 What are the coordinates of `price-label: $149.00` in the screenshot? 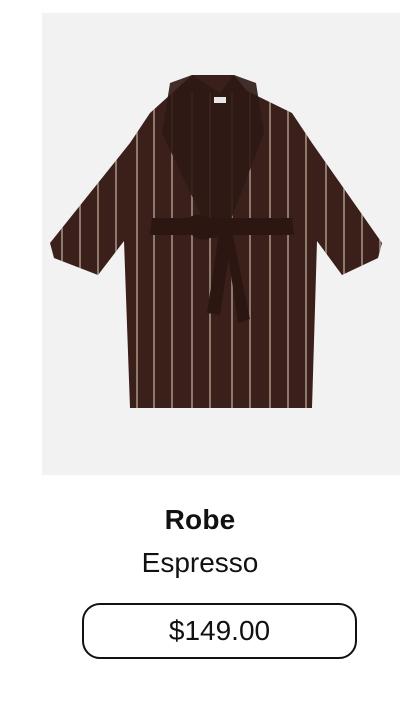 It's located at (219, 630).